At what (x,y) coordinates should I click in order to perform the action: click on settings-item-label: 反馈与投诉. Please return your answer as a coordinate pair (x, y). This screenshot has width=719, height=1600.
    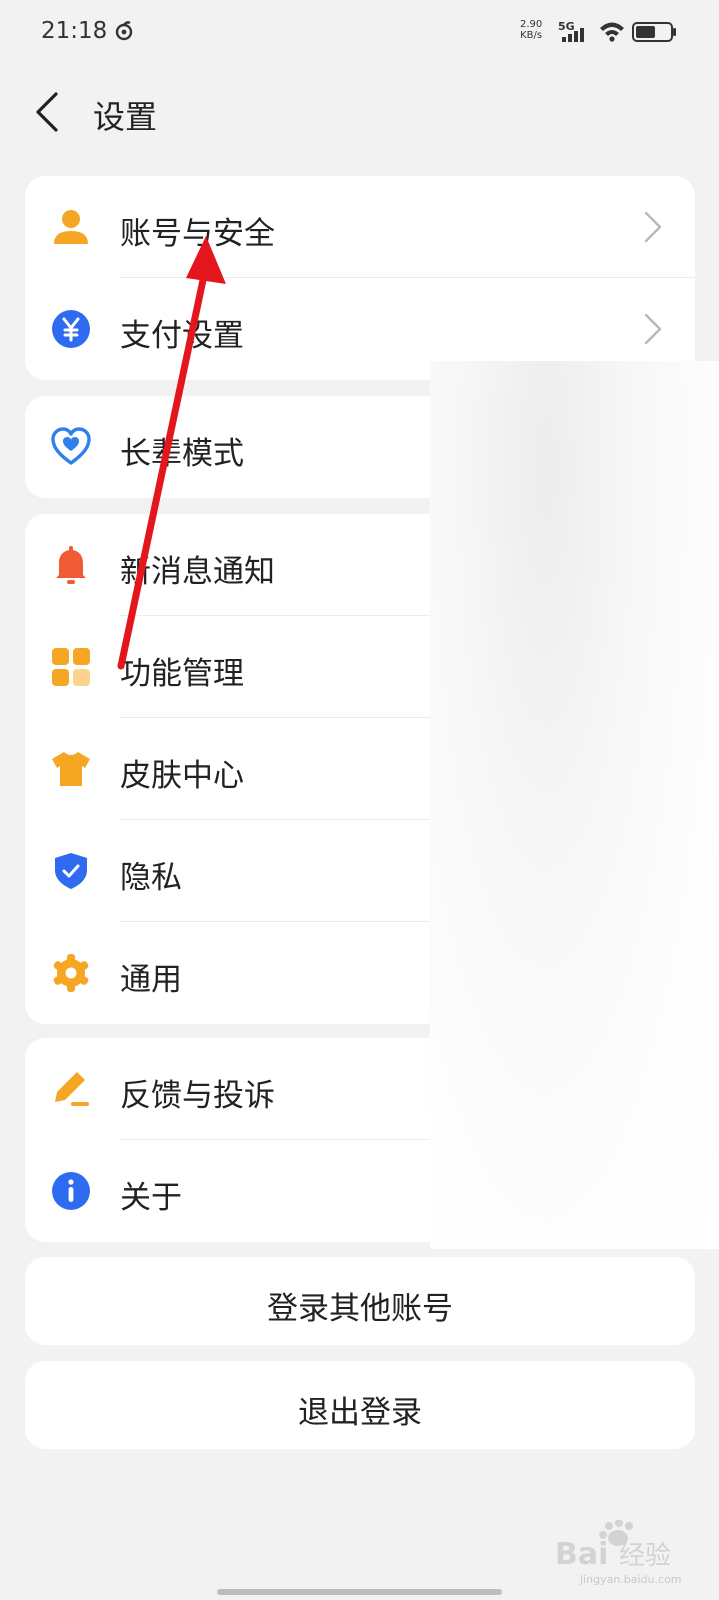
    Looking at the image, I should click on (197, 1096).